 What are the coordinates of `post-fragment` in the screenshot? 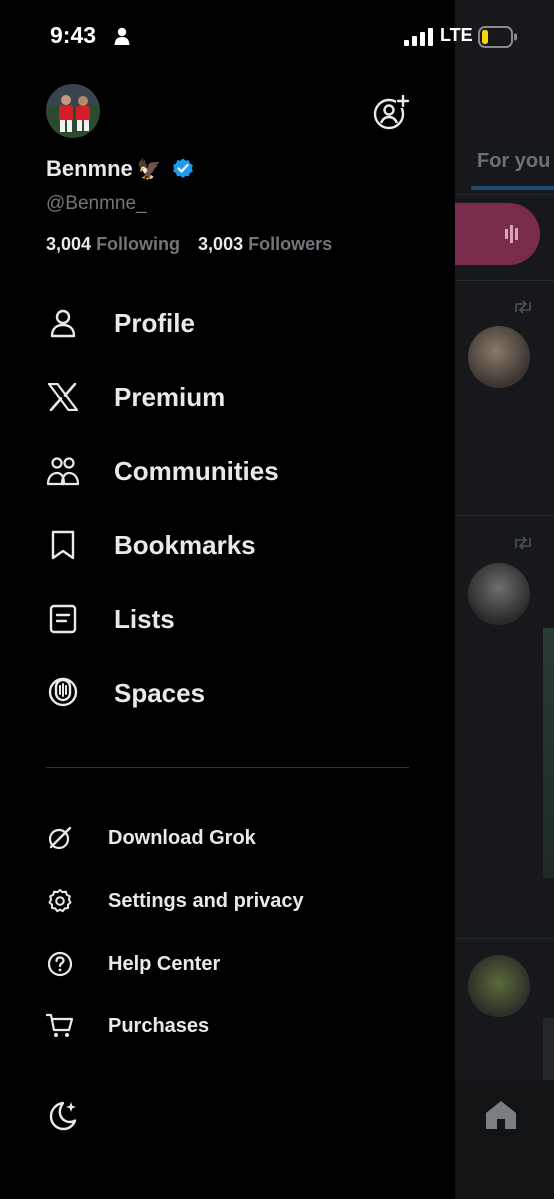 It's located at (547, 333).